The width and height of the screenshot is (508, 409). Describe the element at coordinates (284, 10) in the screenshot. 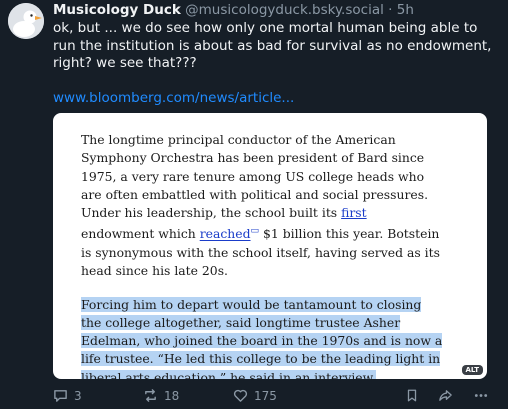

I see `author-handle: @musicologyduck.bsky.social` at that location.